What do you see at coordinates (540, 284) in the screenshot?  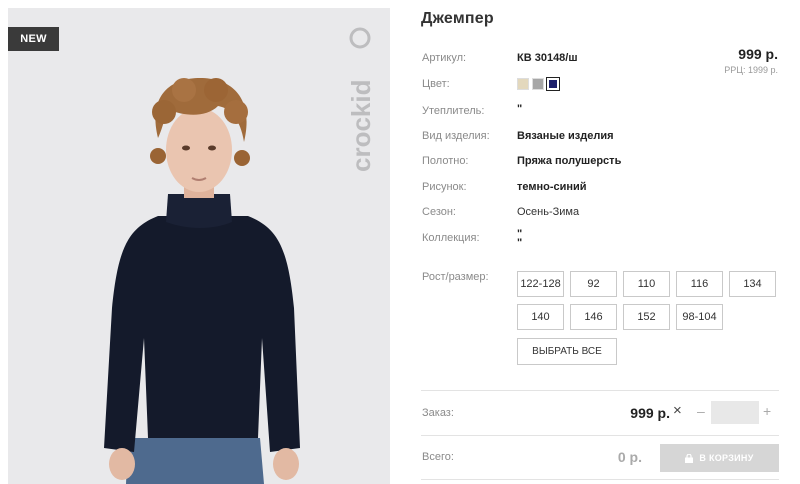 I see `size-option-122-128: 122-128` at bounding box center [540, 284].